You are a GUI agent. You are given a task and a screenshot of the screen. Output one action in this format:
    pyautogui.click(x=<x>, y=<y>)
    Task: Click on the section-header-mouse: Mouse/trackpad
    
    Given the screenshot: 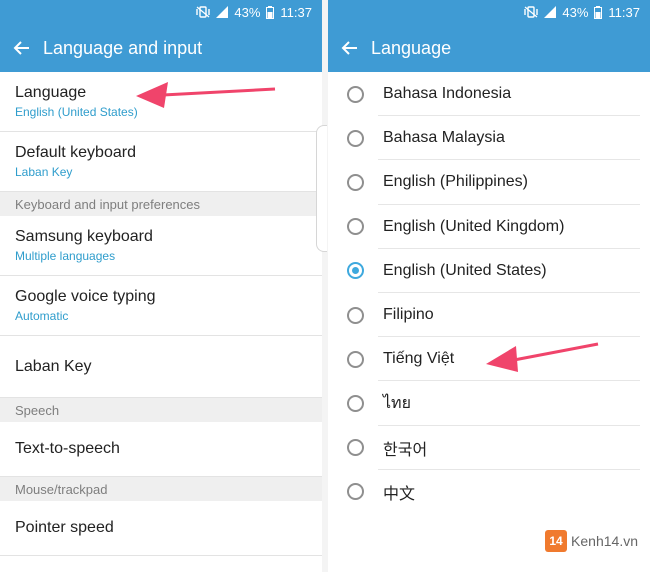 What is the action you would take?
    pyautogui.click(x=161, y=489)
    